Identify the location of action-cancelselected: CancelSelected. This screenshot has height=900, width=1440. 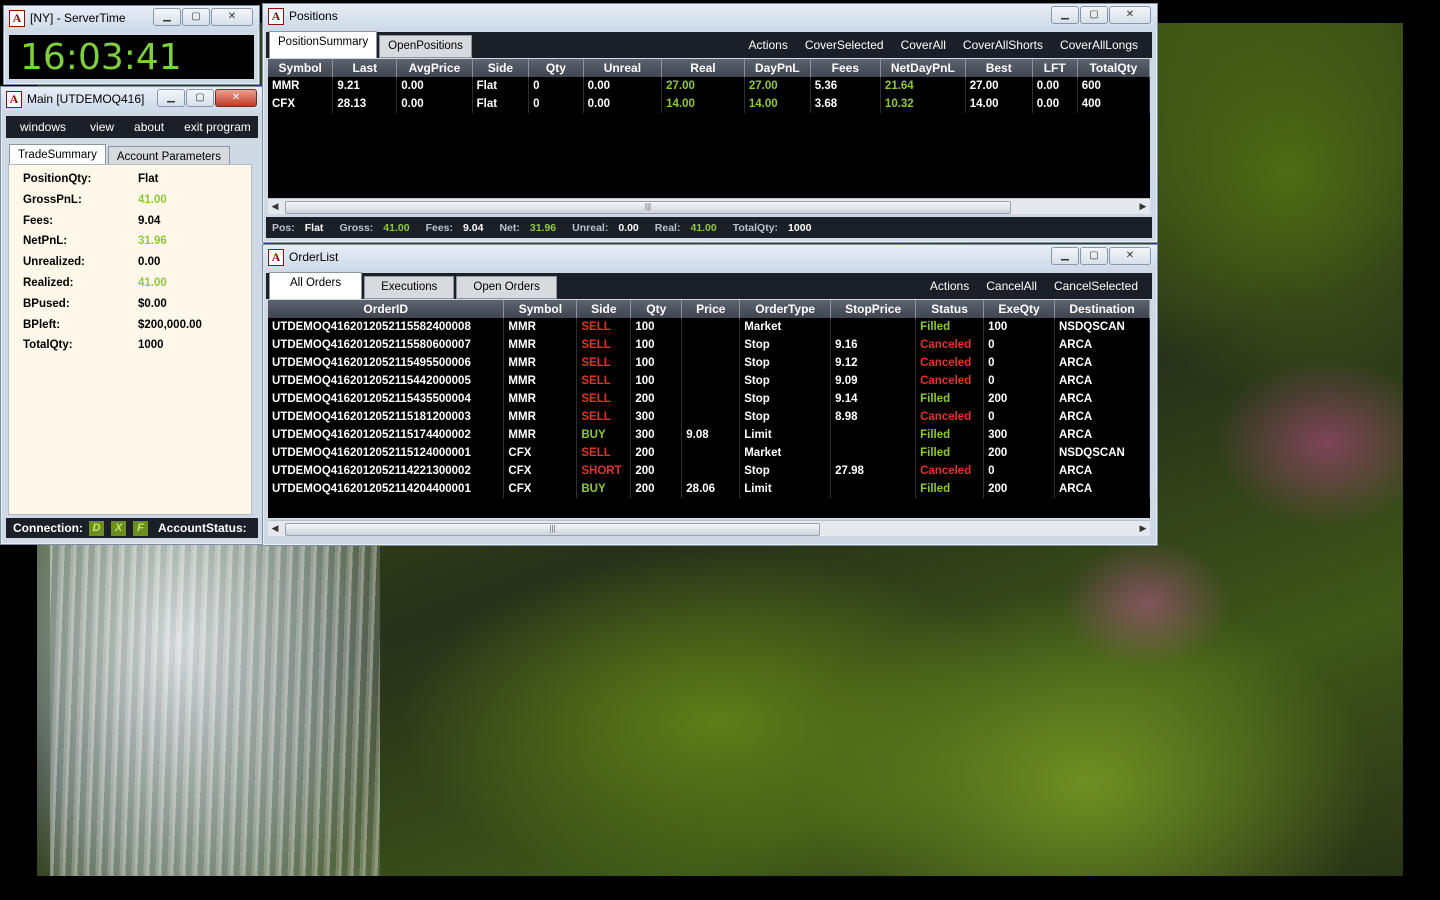
(1096, 286).